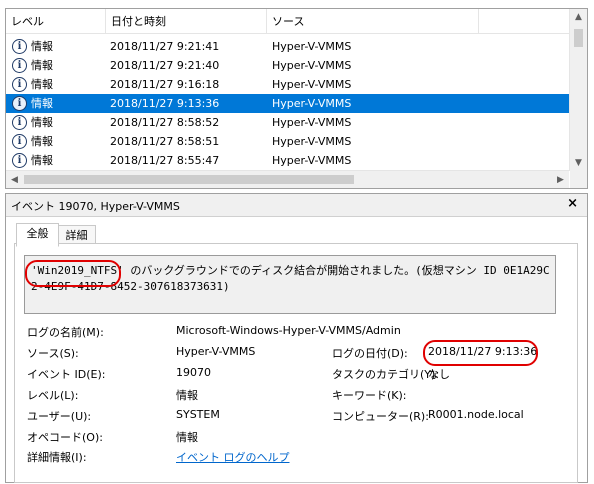  I want to click on horizontal-scroll-thumb, so click(189, 179).